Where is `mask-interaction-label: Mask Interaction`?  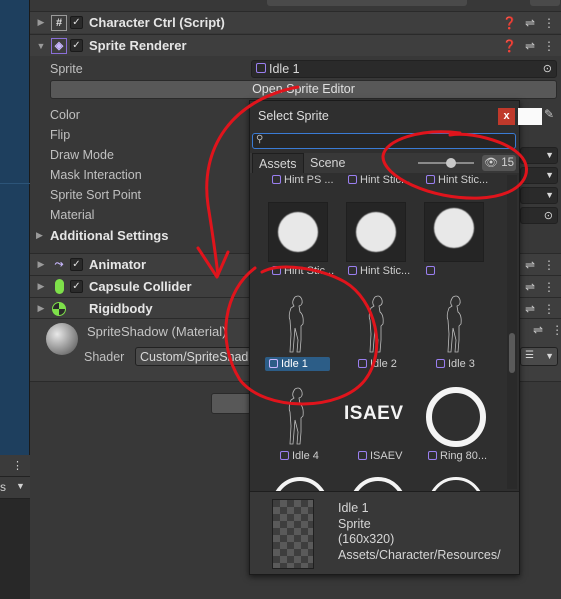 mask-interaction-label: Mask Interaction is located at coordinates (96, 175).